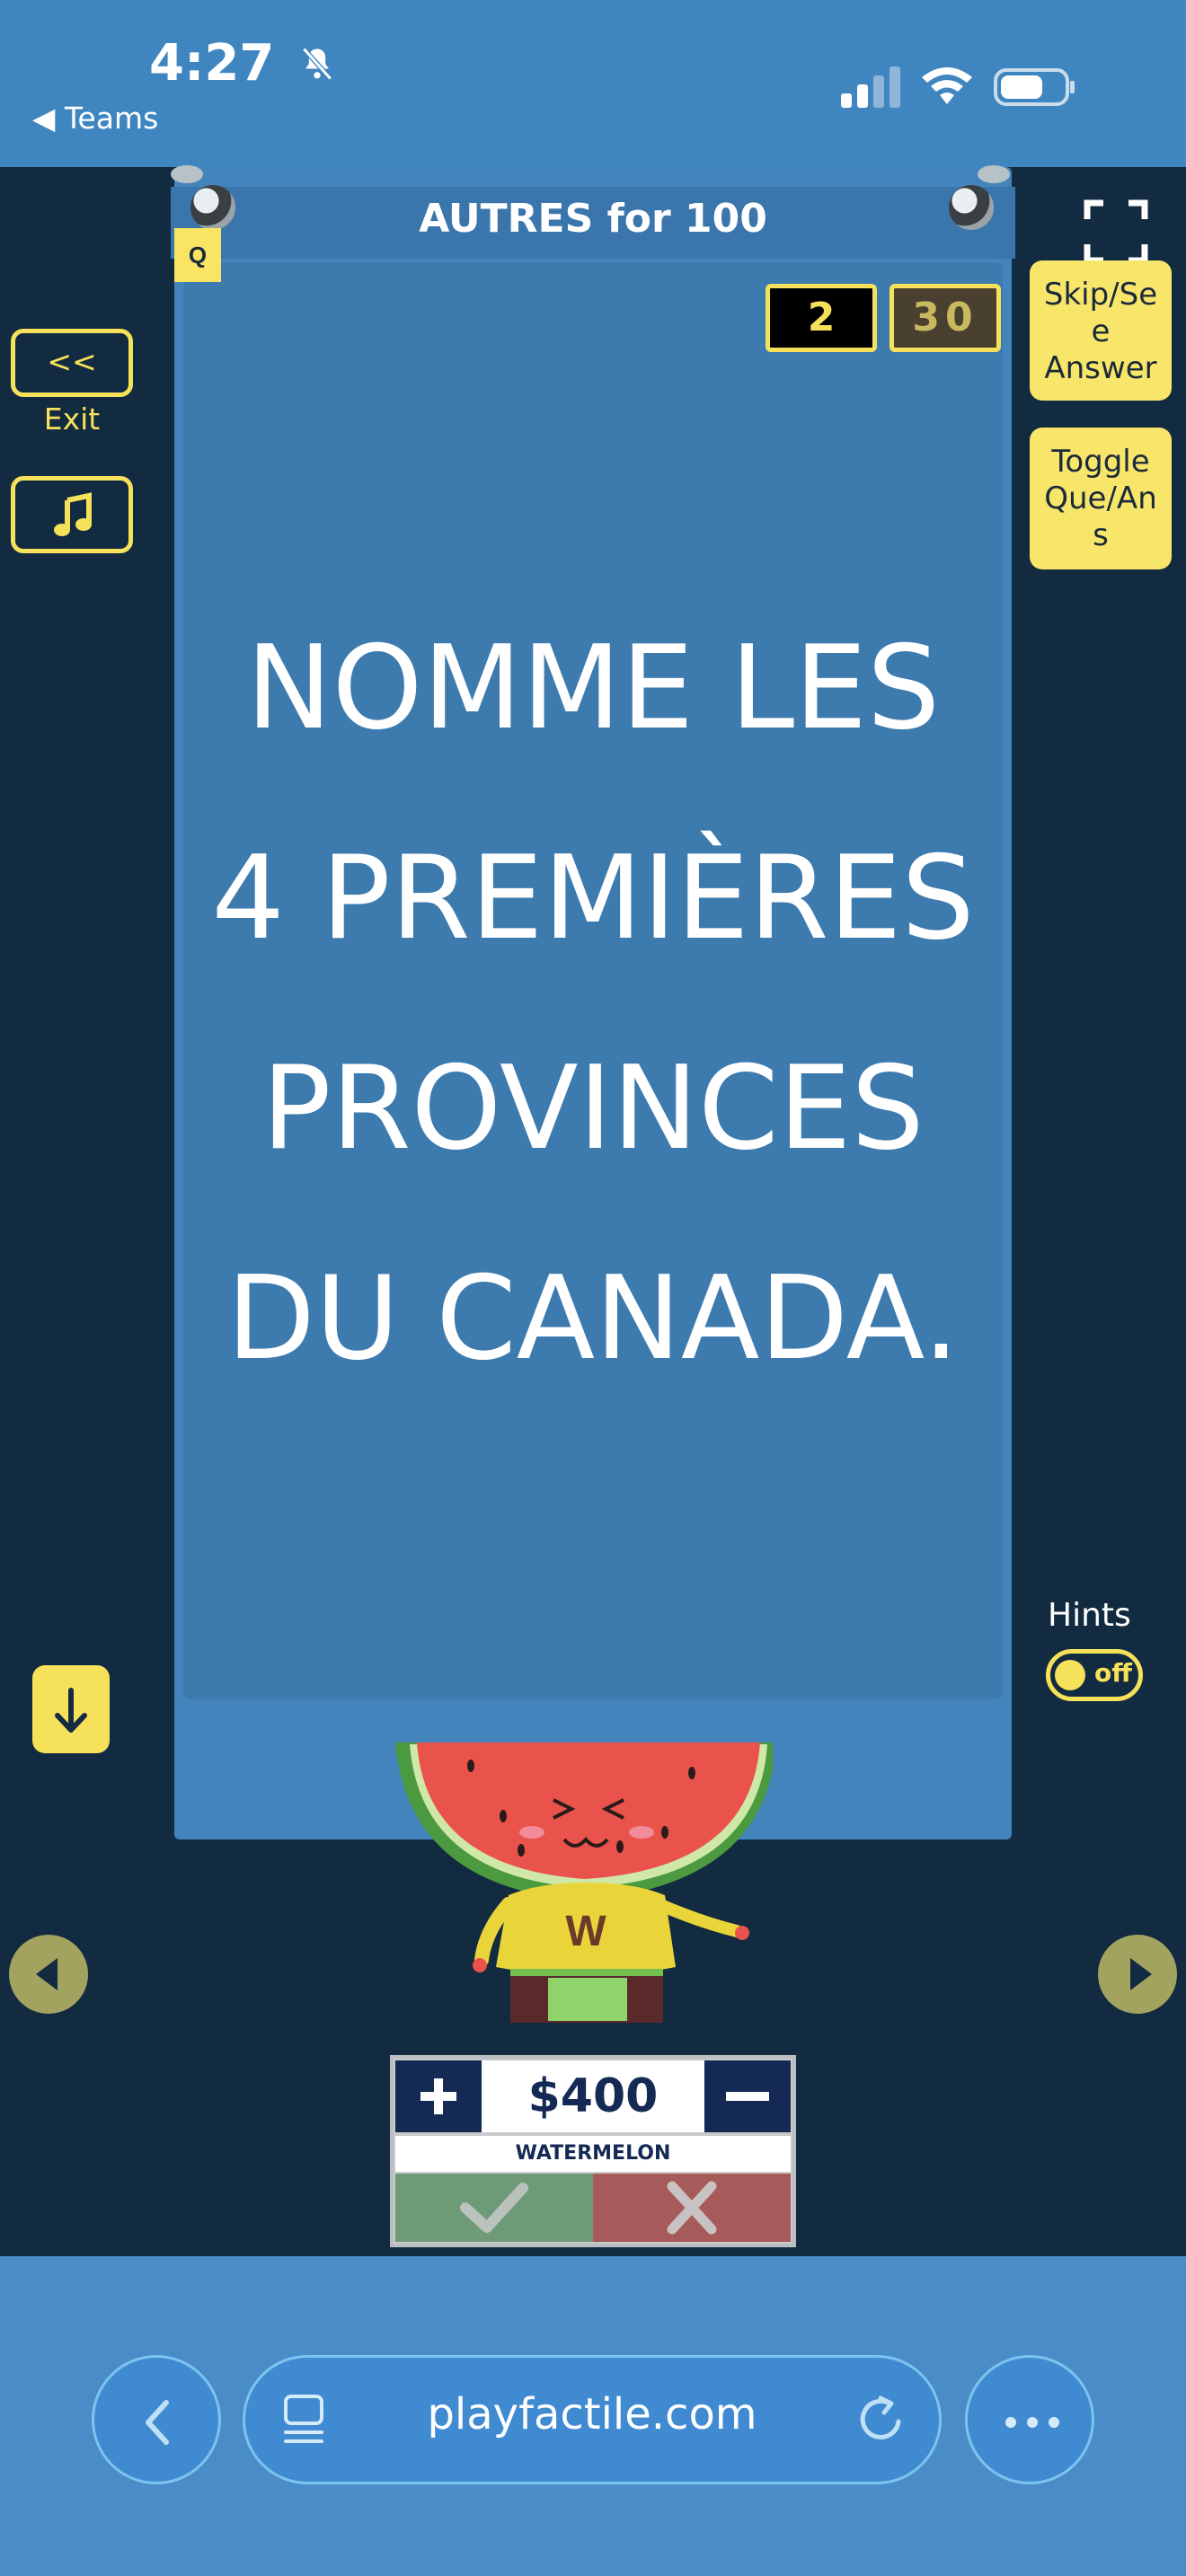  Describe the element at coordinates (1100, 462) in the screenshot. I see `button-label-line: Toggle` at that location.